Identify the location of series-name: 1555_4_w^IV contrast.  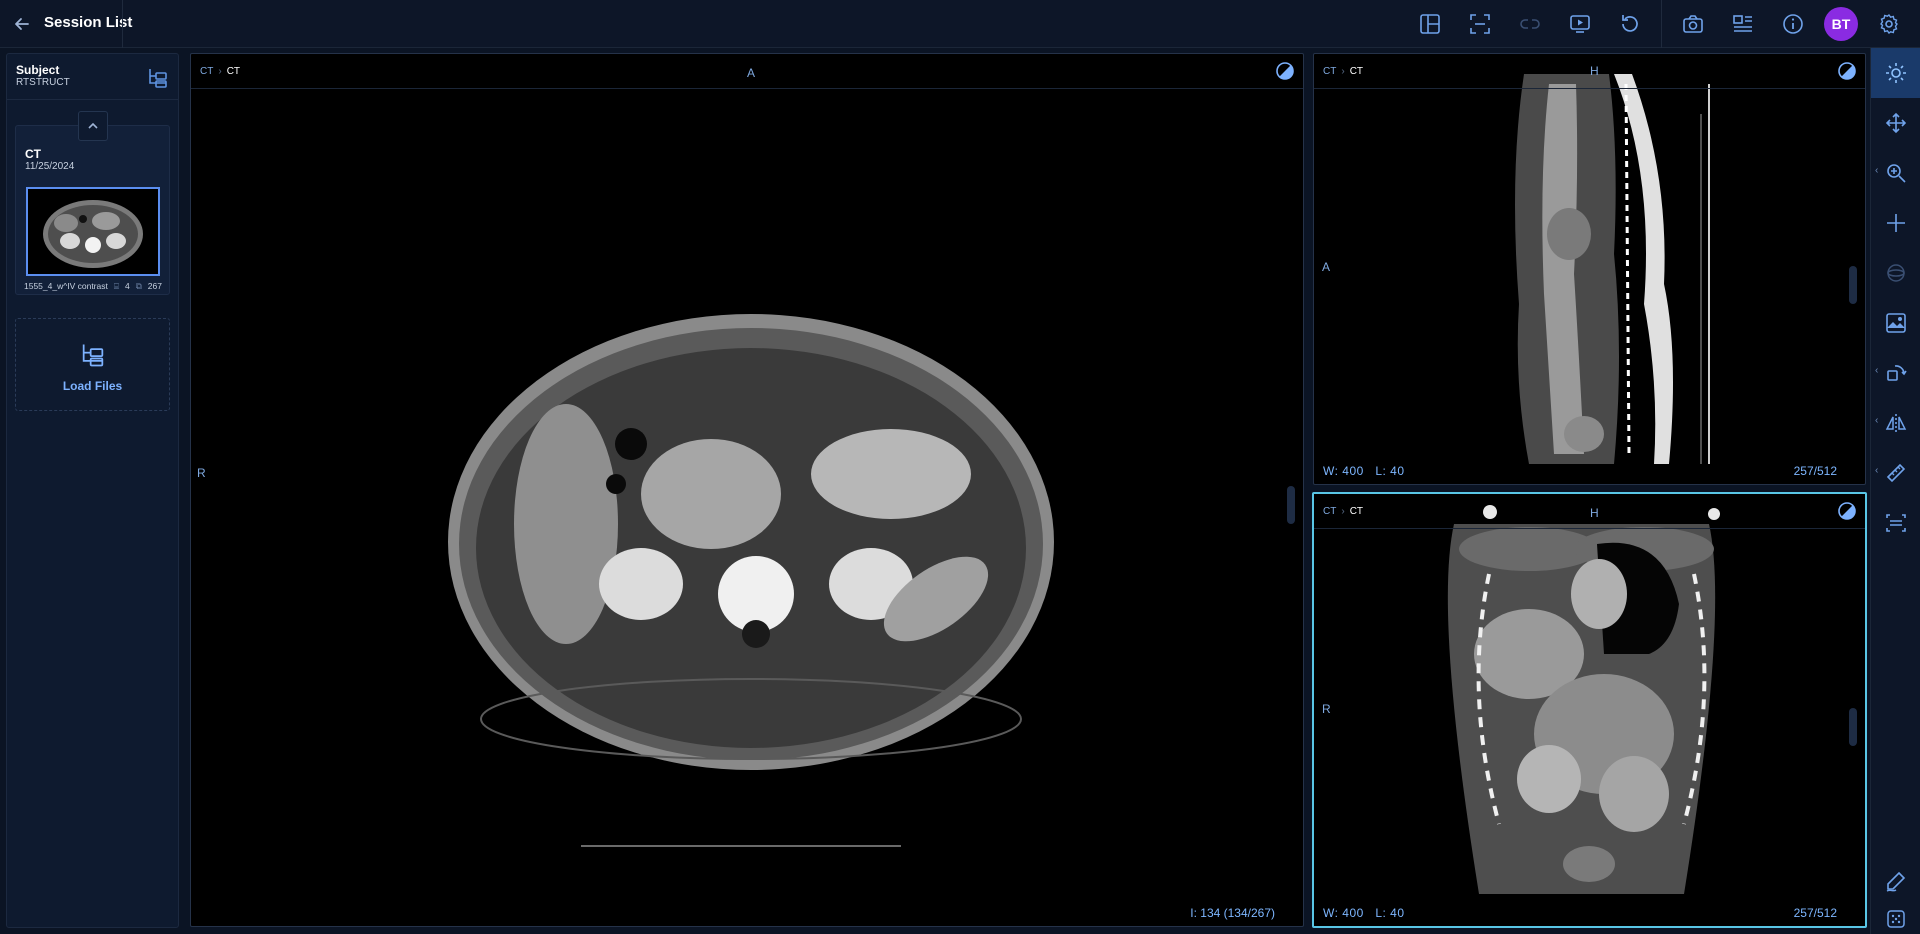
(66, 286).